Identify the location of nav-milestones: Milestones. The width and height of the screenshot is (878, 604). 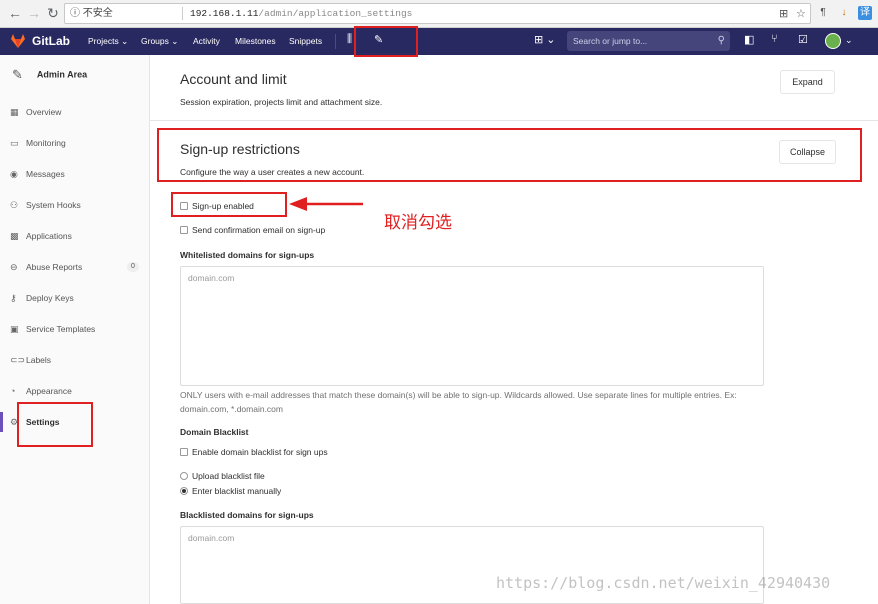
(255, 41).